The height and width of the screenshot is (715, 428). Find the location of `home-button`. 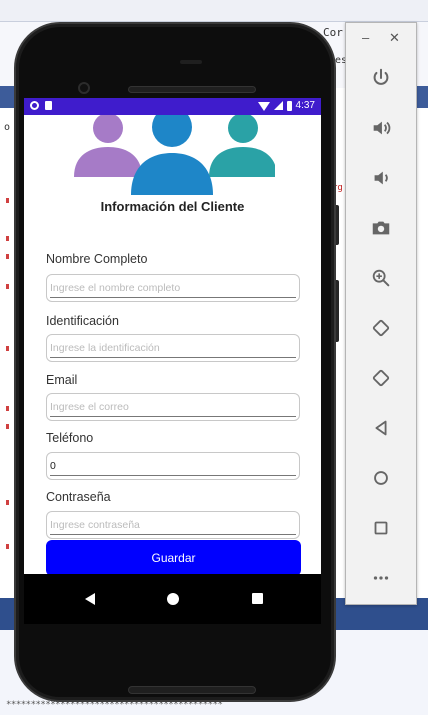

home-button is located at coordinates (381, 478).